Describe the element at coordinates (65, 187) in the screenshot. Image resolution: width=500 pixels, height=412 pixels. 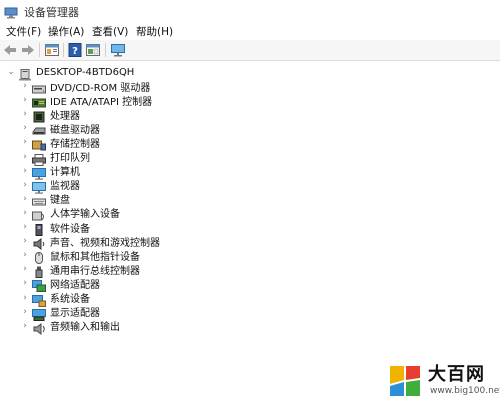
I see `tree-node-label: 监视器` at that location.